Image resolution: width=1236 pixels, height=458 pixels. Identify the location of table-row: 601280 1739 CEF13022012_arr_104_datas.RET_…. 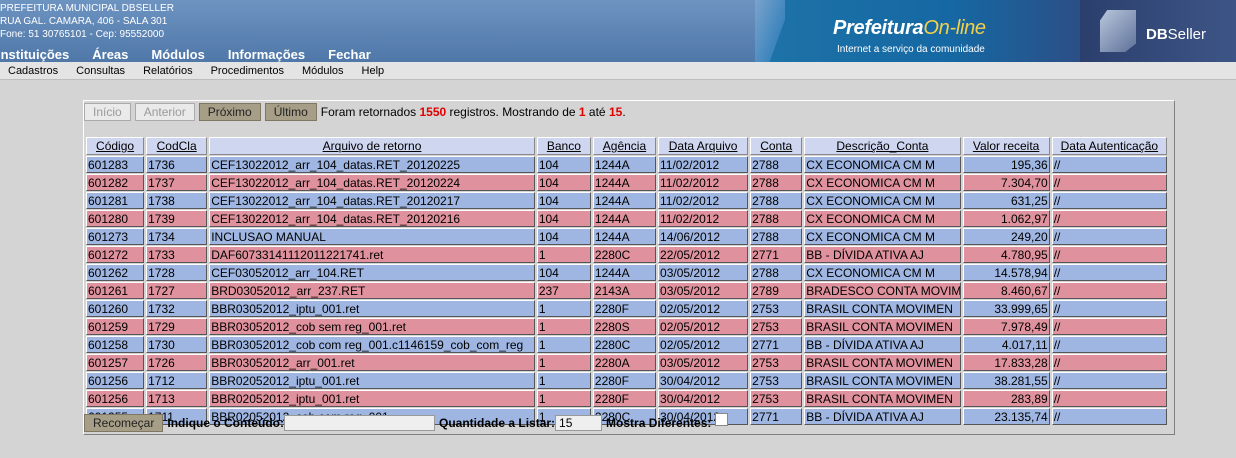
(626, 218).